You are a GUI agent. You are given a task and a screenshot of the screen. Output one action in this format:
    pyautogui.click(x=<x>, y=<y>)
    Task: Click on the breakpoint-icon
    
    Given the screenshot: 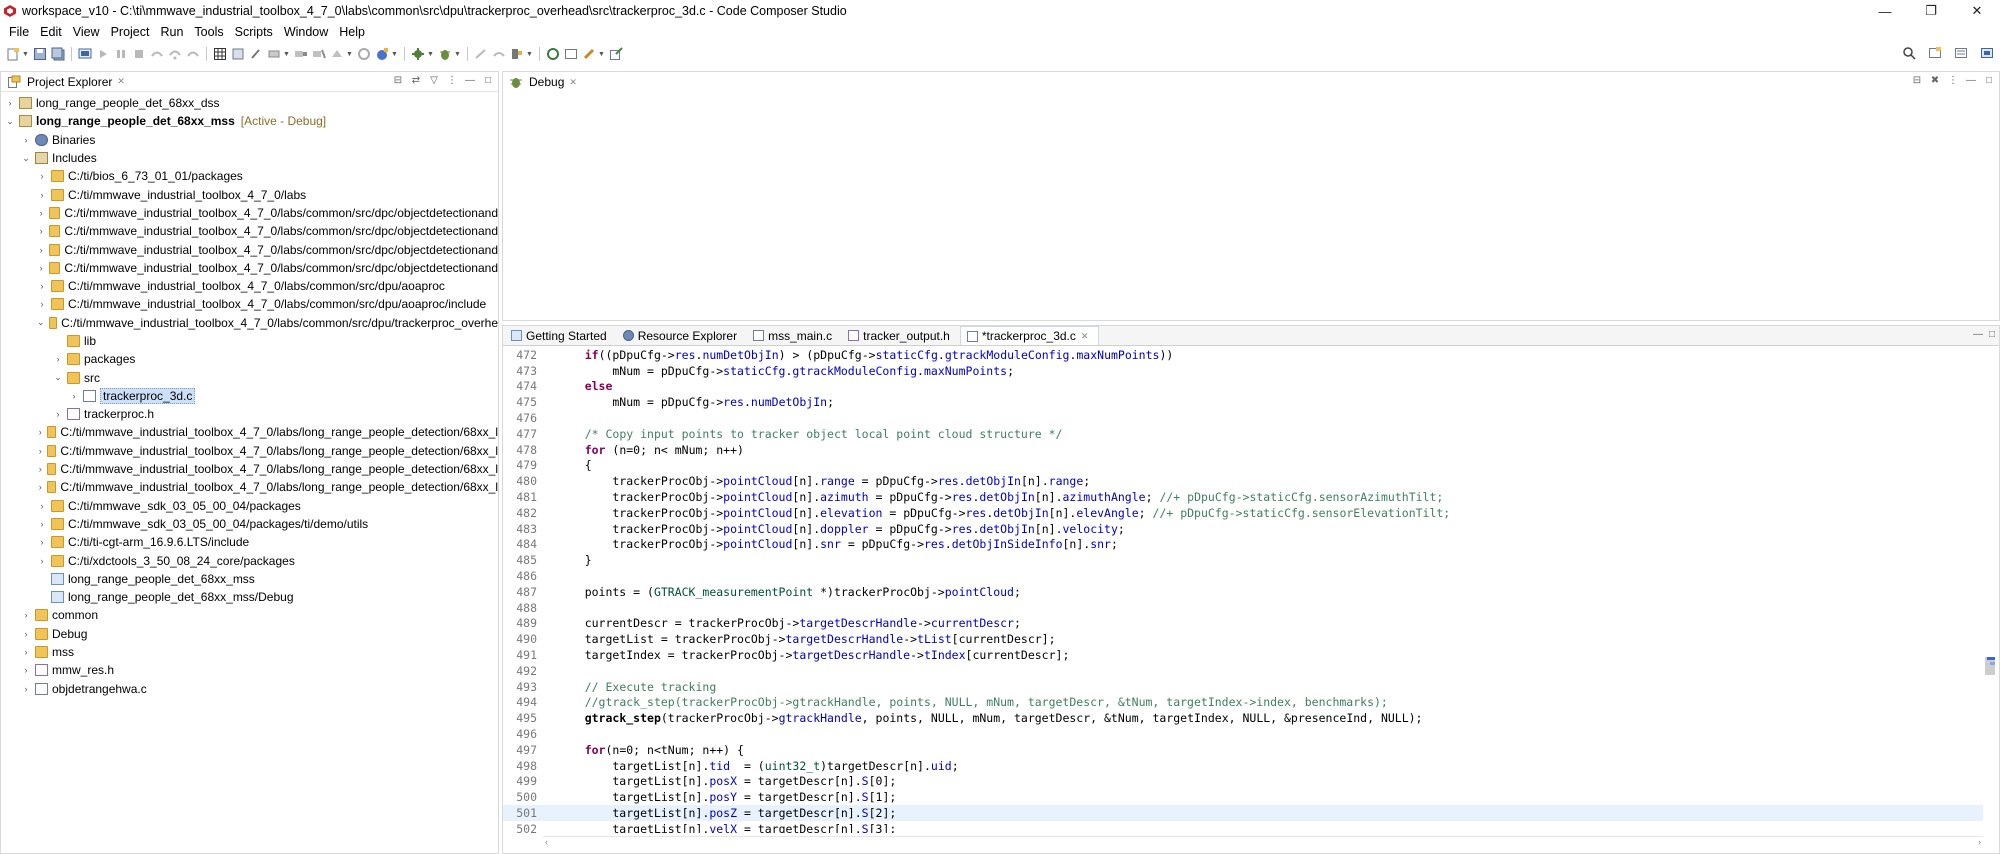 What is the action you would take?
    pyautogui.click(x=256, y=54)
    